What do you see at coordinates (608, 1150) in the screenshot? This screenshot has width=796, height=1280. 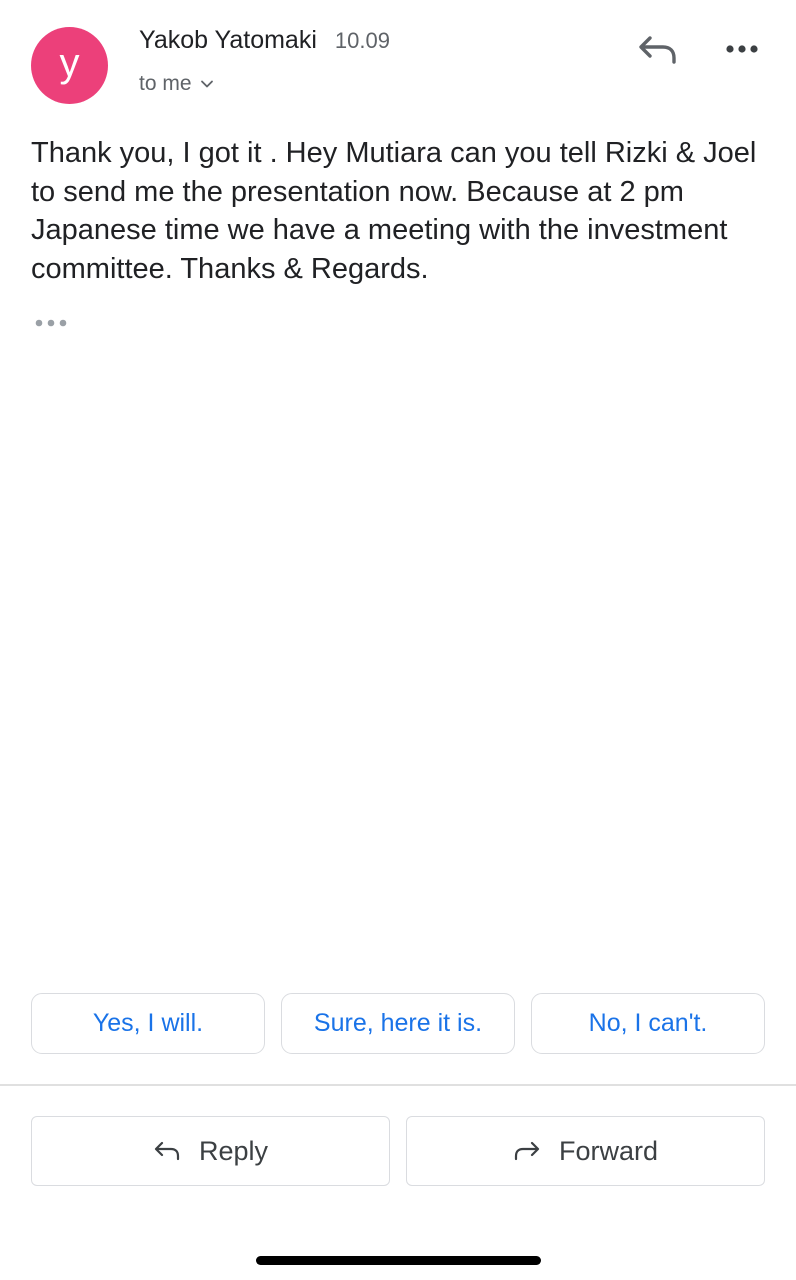 I see `forward-button-label: Forward` at bounding box center [608, 1150].